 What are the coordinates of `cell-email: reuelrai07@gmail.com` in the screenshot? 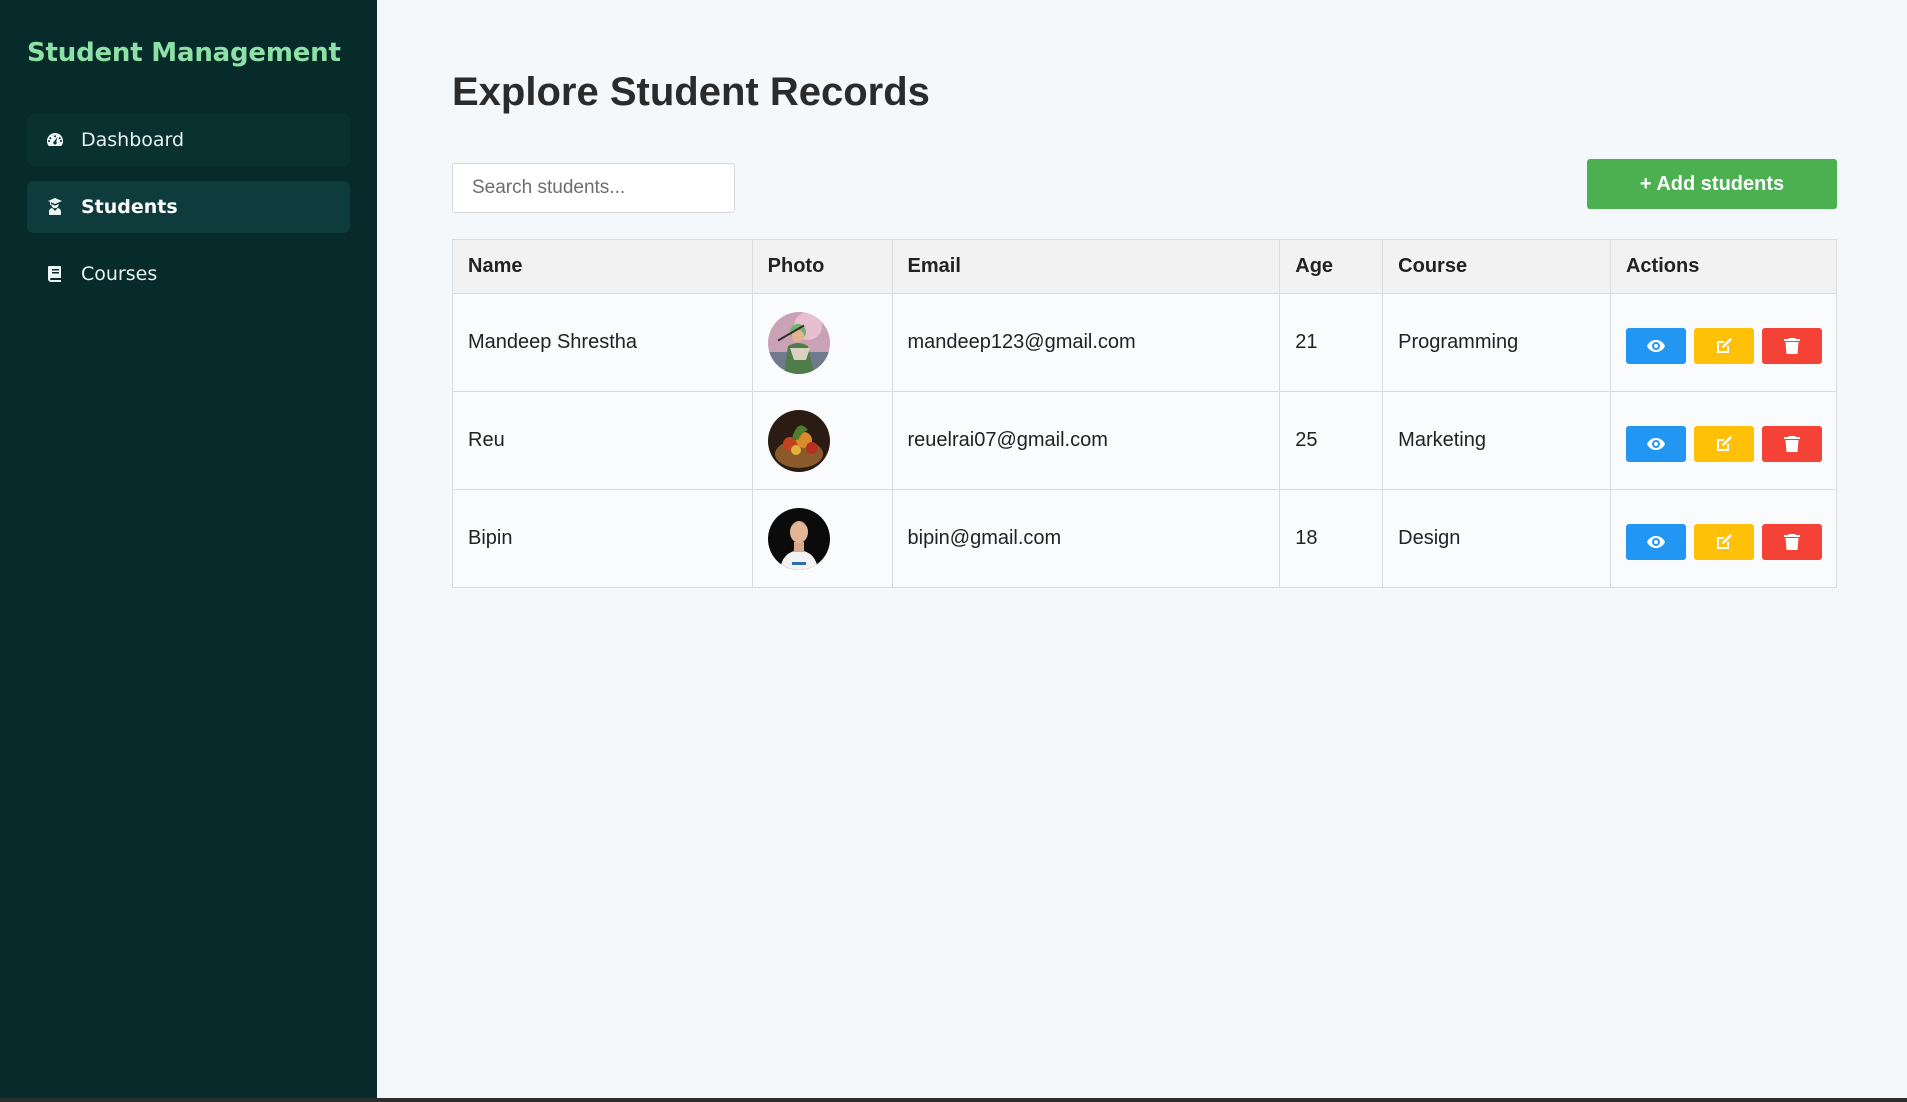 It's located at (1086, 440).